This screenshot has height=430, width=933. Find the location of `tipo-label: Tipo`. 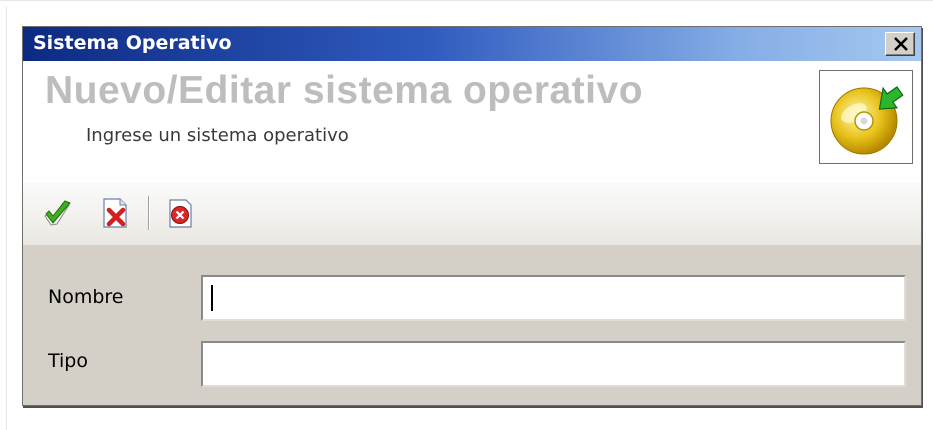

tipo-label: Tipo is located at coordinates (68, 361).